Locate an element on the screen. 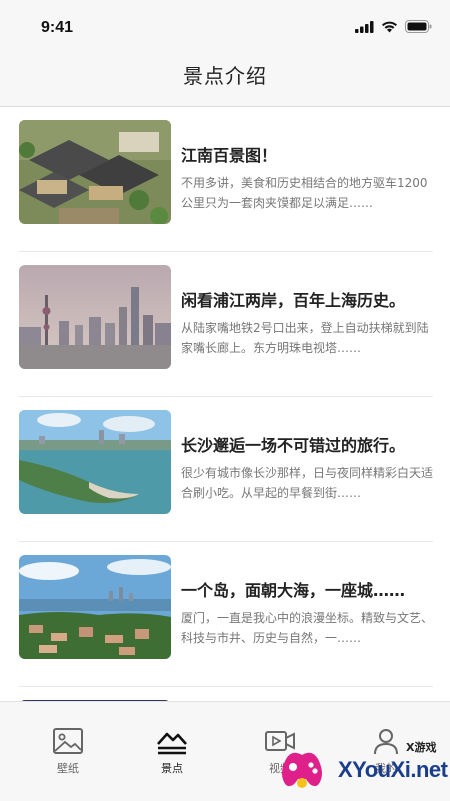  watermark-big-text: XYouXi.net is located at coordinates (393, 769).